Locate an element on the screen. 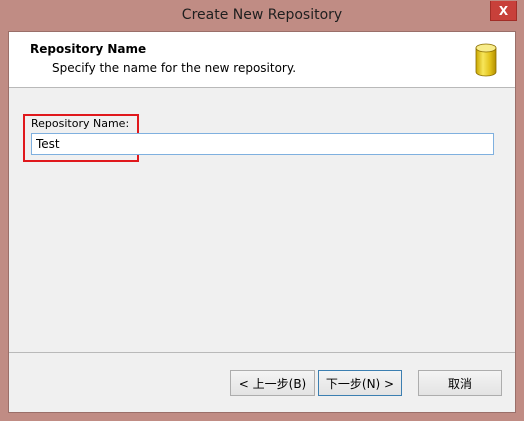  close-button: X is located at coordinates (503, 11).